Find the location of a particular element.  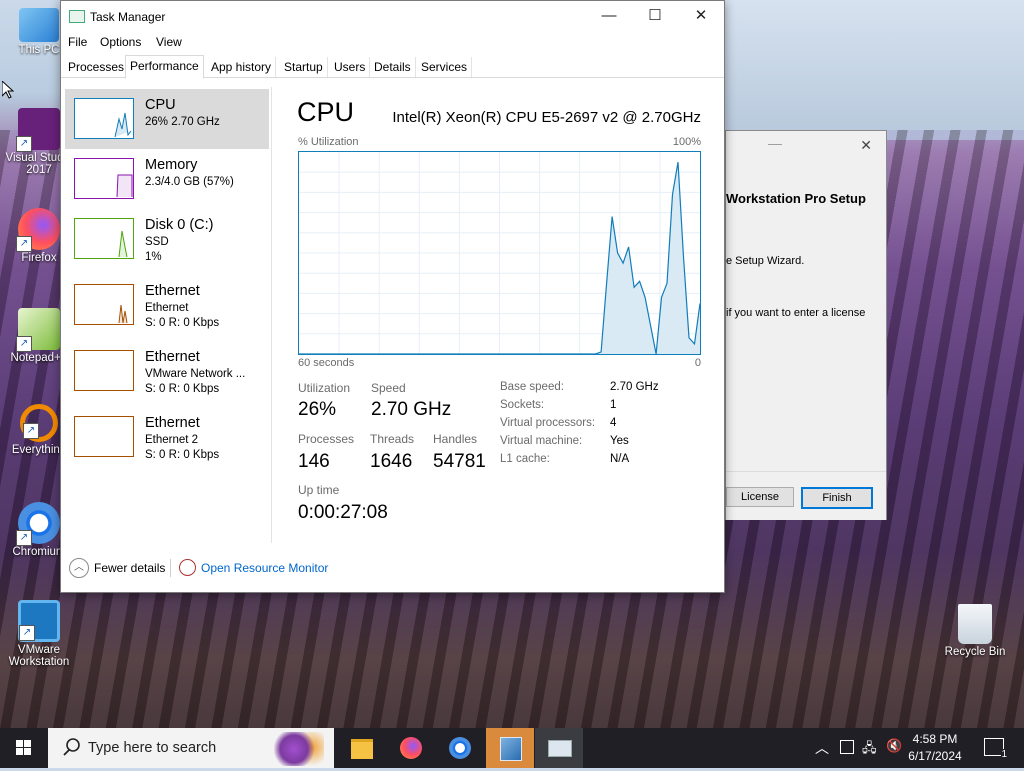

sidebar-item-ethernet-2: Ethernet Ethernet 2 S: 0 R: 0 Kbps is located at coordinates (167, 437).